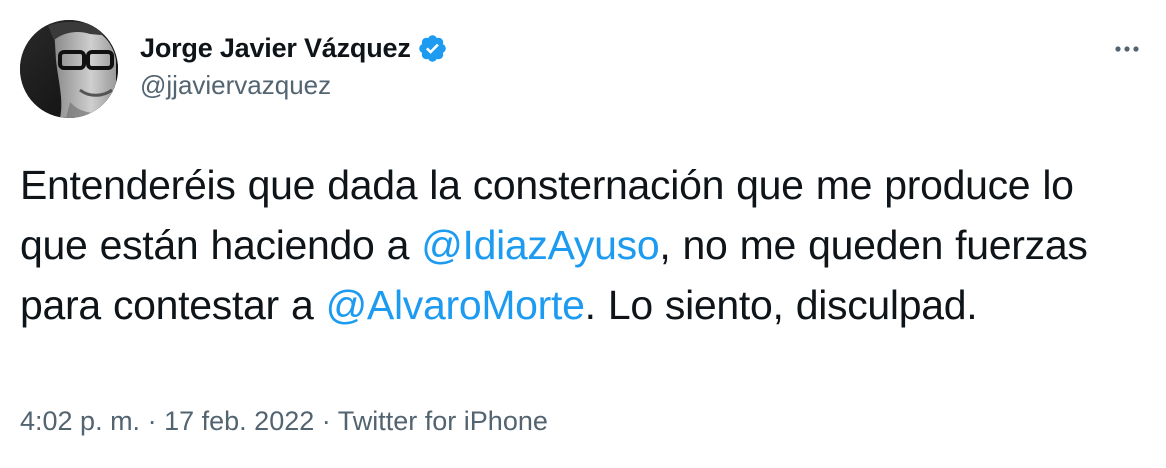 This screenshot has width=1166, height=468. I want to click on verified-badge-icon, so click(432, 48).